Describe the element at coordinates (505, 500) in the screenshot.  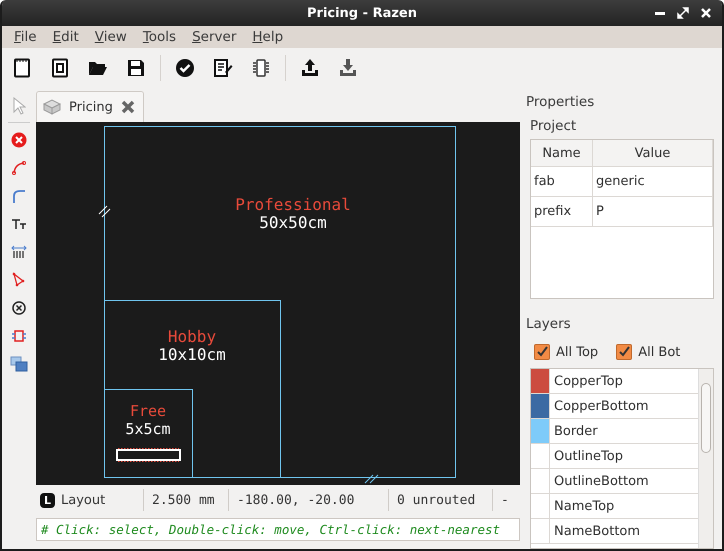
I see `status-text: -` at that location.